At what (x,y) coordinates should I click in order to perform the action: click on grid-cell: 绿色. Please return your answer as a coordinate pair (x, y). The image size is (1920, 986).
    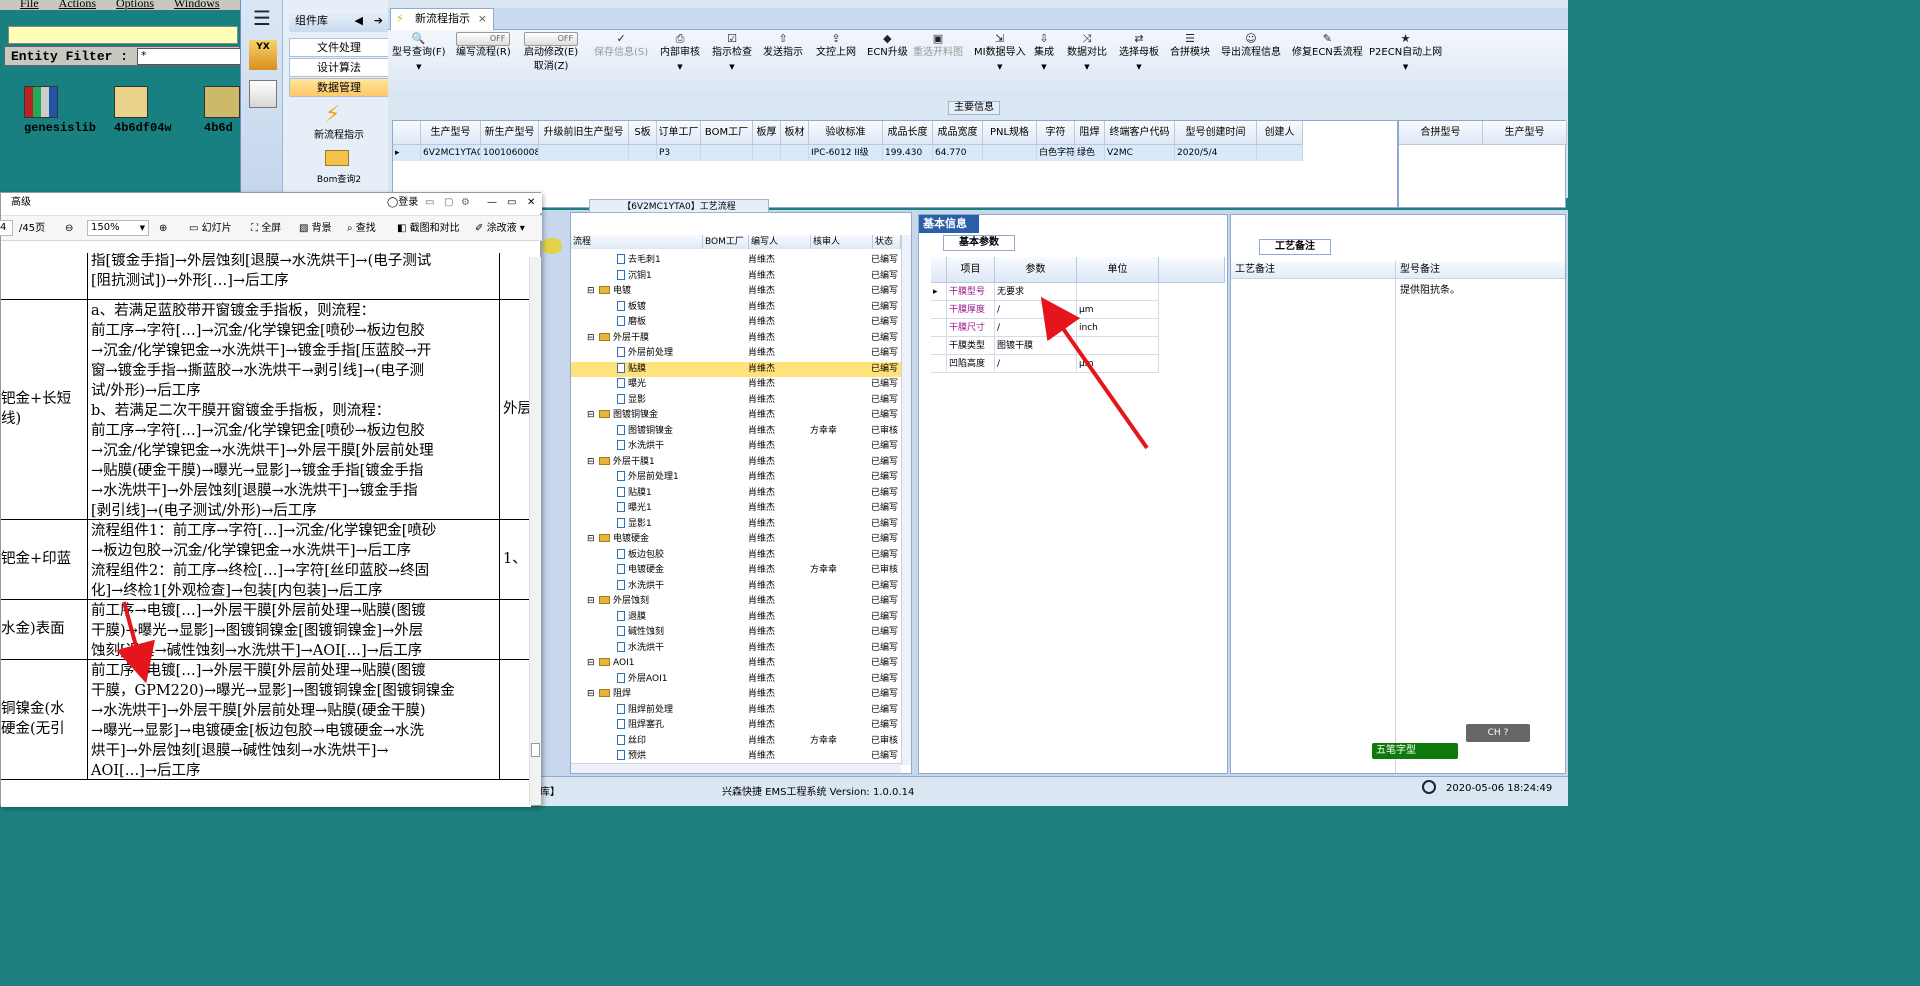
    Looking at the image, I should click on (1090, 153).